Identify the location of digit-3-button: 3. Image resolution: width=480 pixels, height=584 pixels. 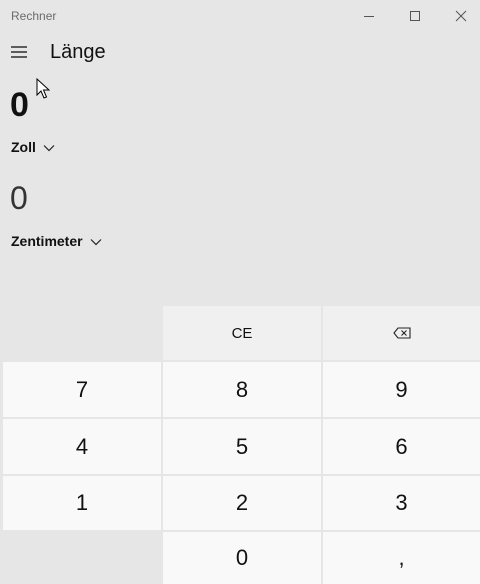
(401, 503).